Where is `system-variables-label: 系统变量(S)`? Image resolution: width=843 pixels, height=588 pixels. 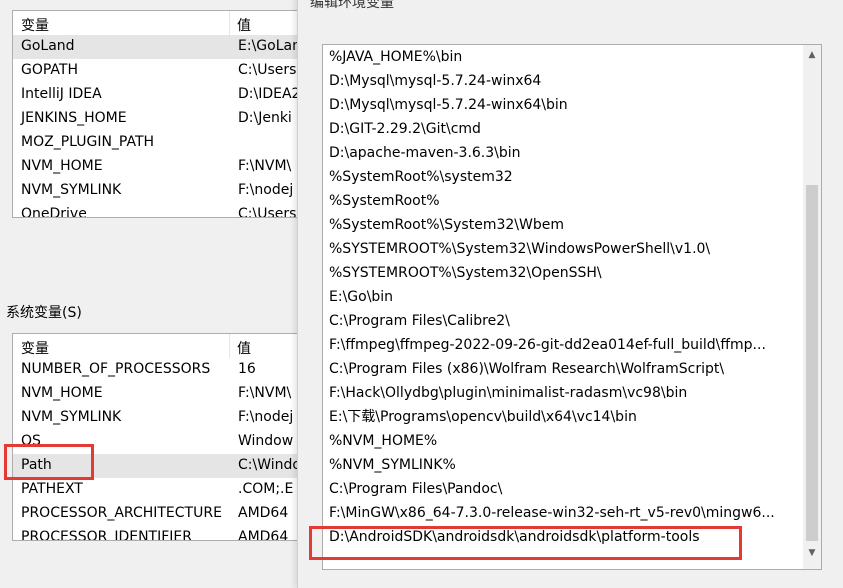
system-variables-label: 系统变量(S) is located at coordinates (44, 313).